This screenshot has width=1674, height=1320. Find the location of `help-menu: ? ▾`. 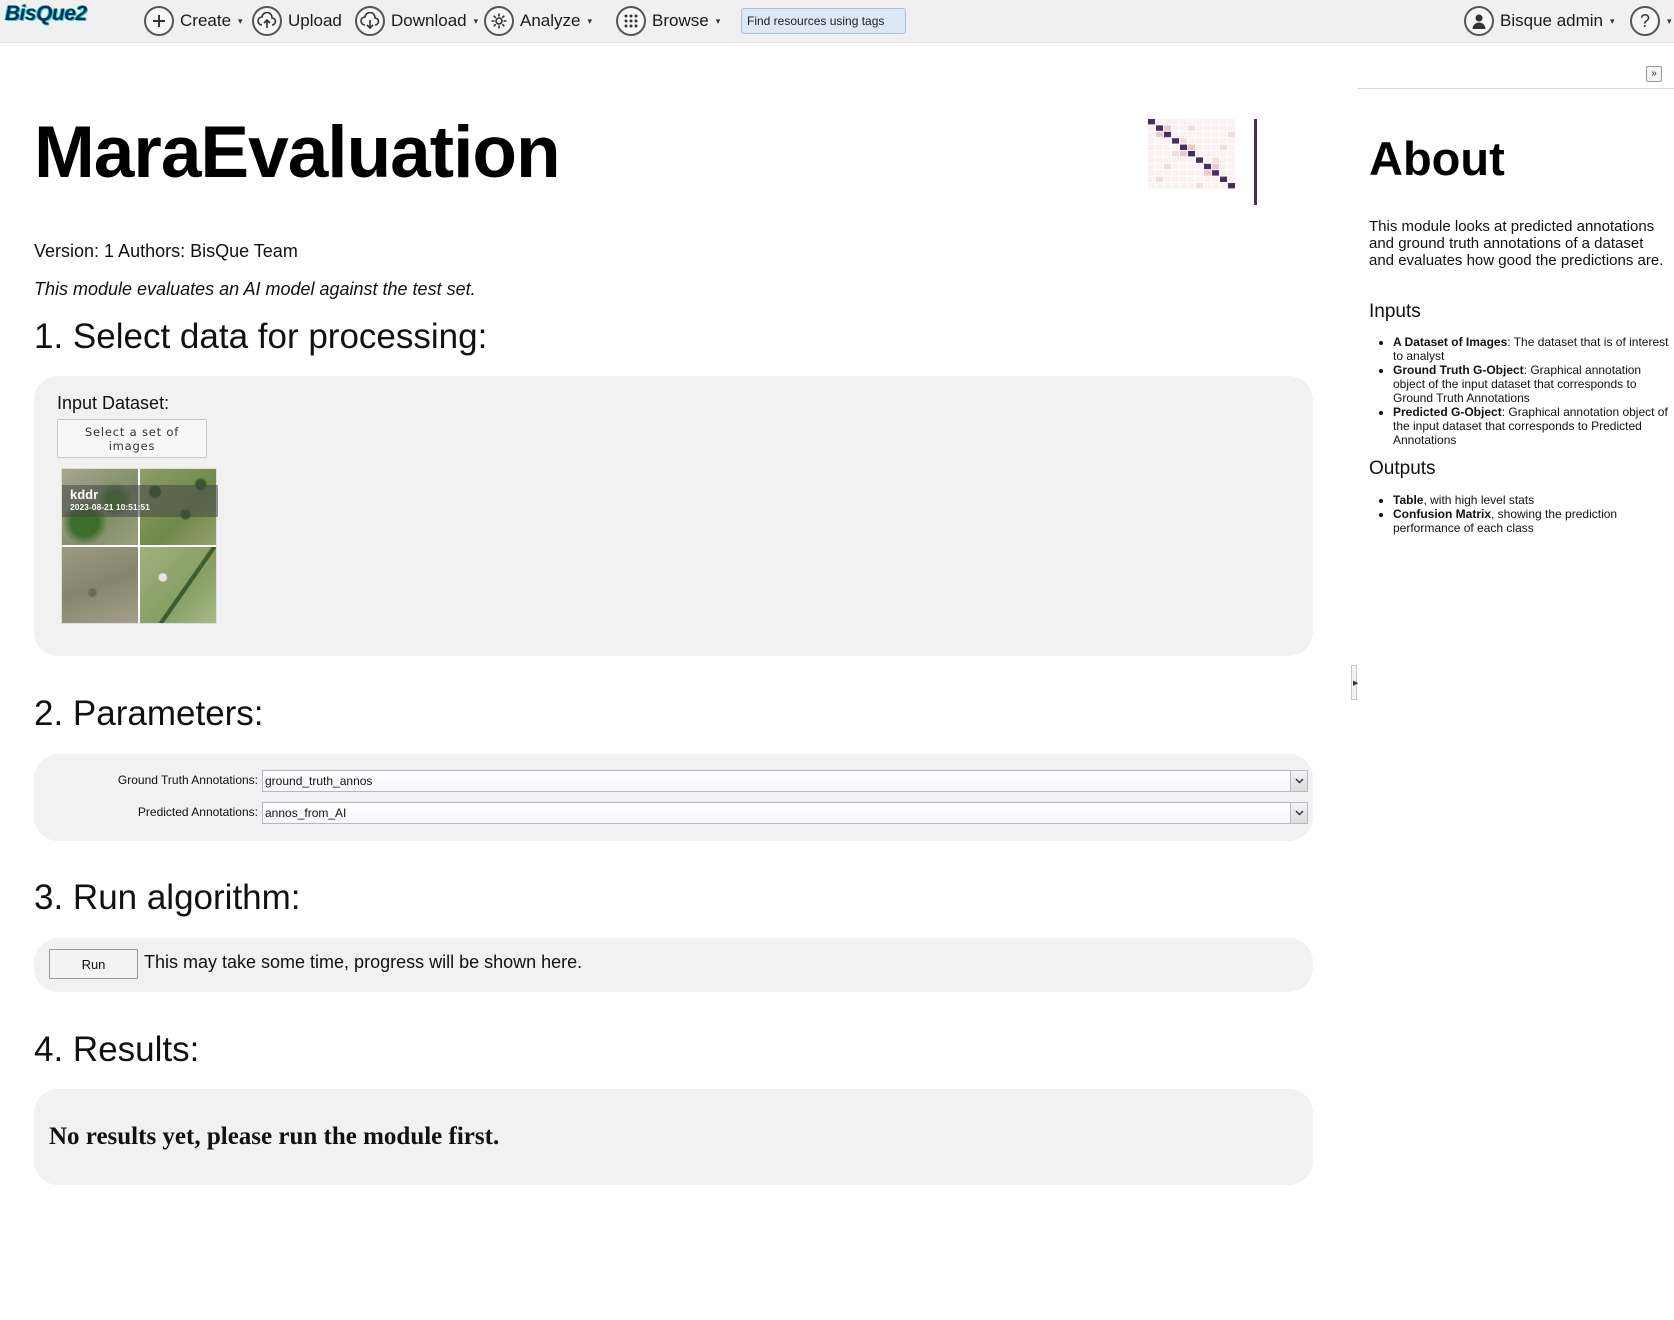

help-menu: ? ▾ is located at coordinates (1651, 21).